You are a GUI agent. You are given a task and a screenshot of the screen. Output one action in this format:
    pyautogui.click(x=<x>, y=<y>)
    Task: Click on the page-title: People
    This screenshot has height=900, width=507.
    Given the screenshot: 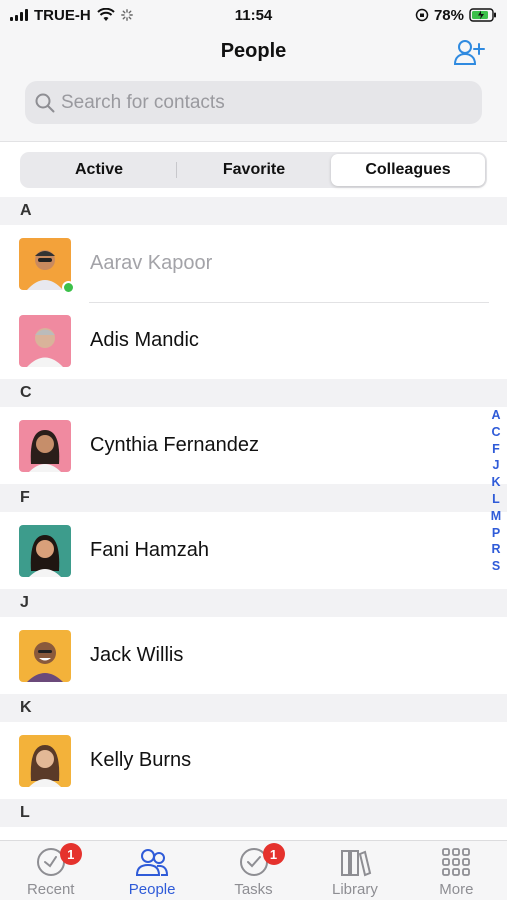 What is the action you would take?
    pyautogui.click(x=253, y=51)
    